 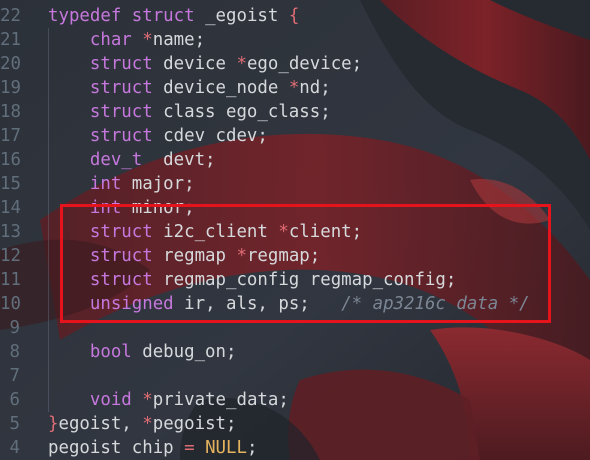 I want to click on code-text: struct device *ego_device;, so click(x=205, y=64).